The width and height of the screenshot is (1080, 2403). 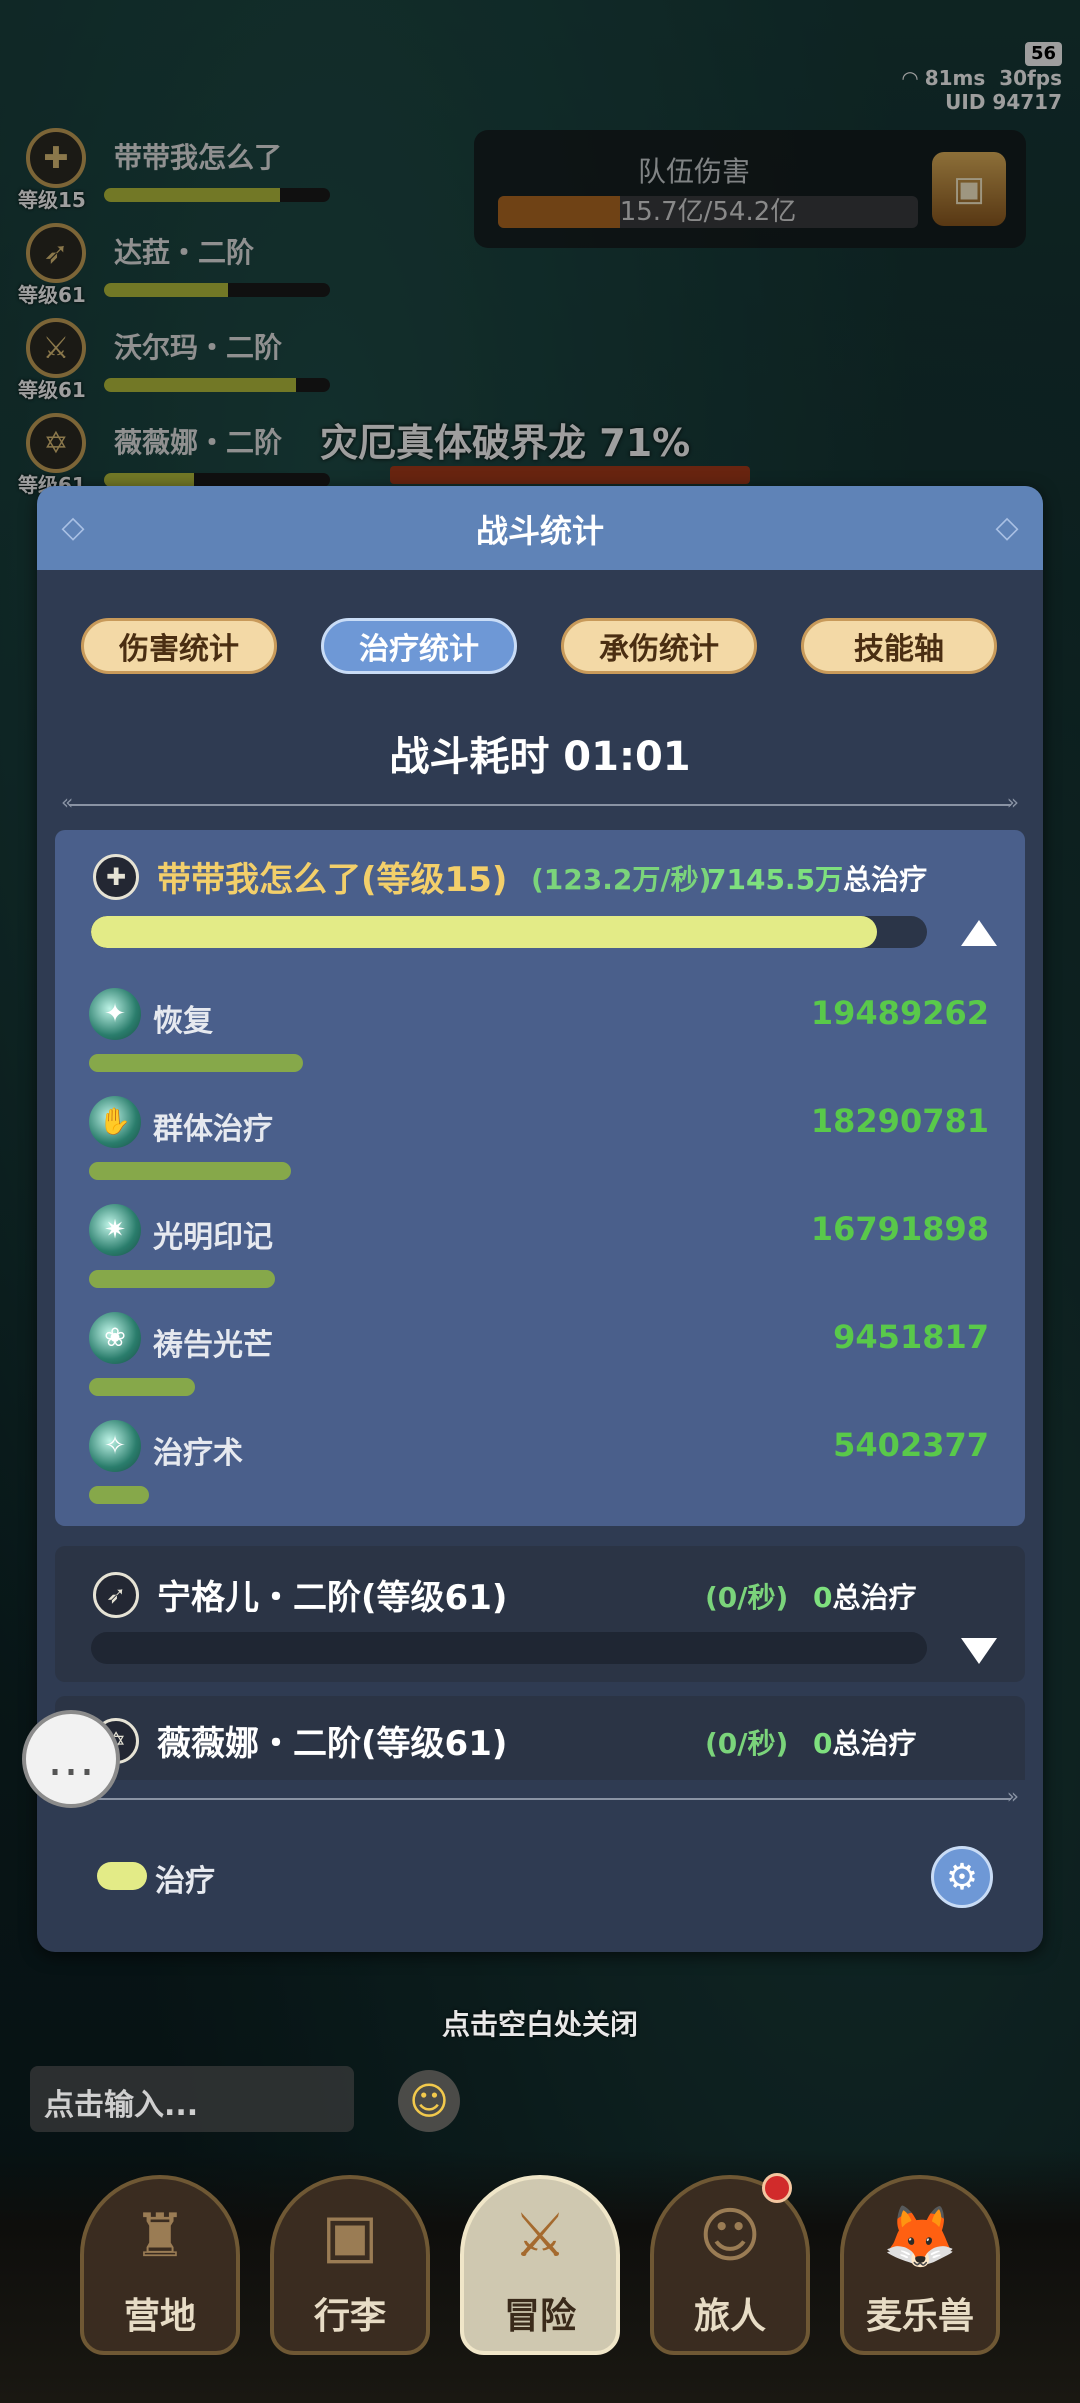 I want to click on corner-ornament-icon: ◇, so click(x=1007, y=527).